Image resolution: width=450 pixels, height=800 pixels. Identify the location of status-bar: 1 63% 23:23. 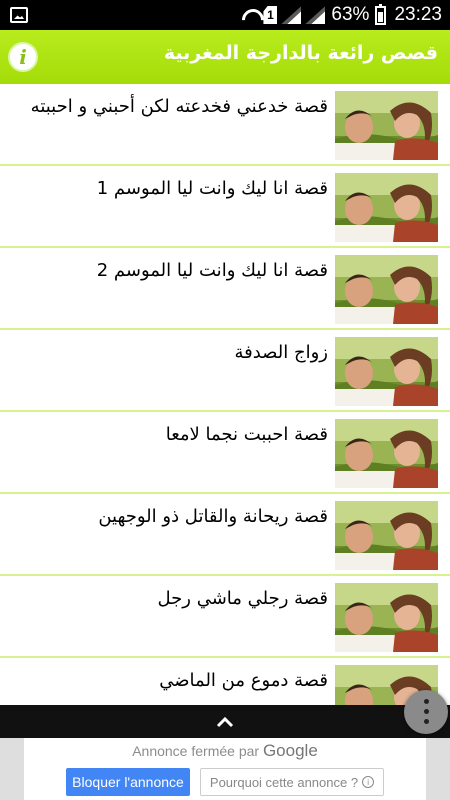
(225, 15).